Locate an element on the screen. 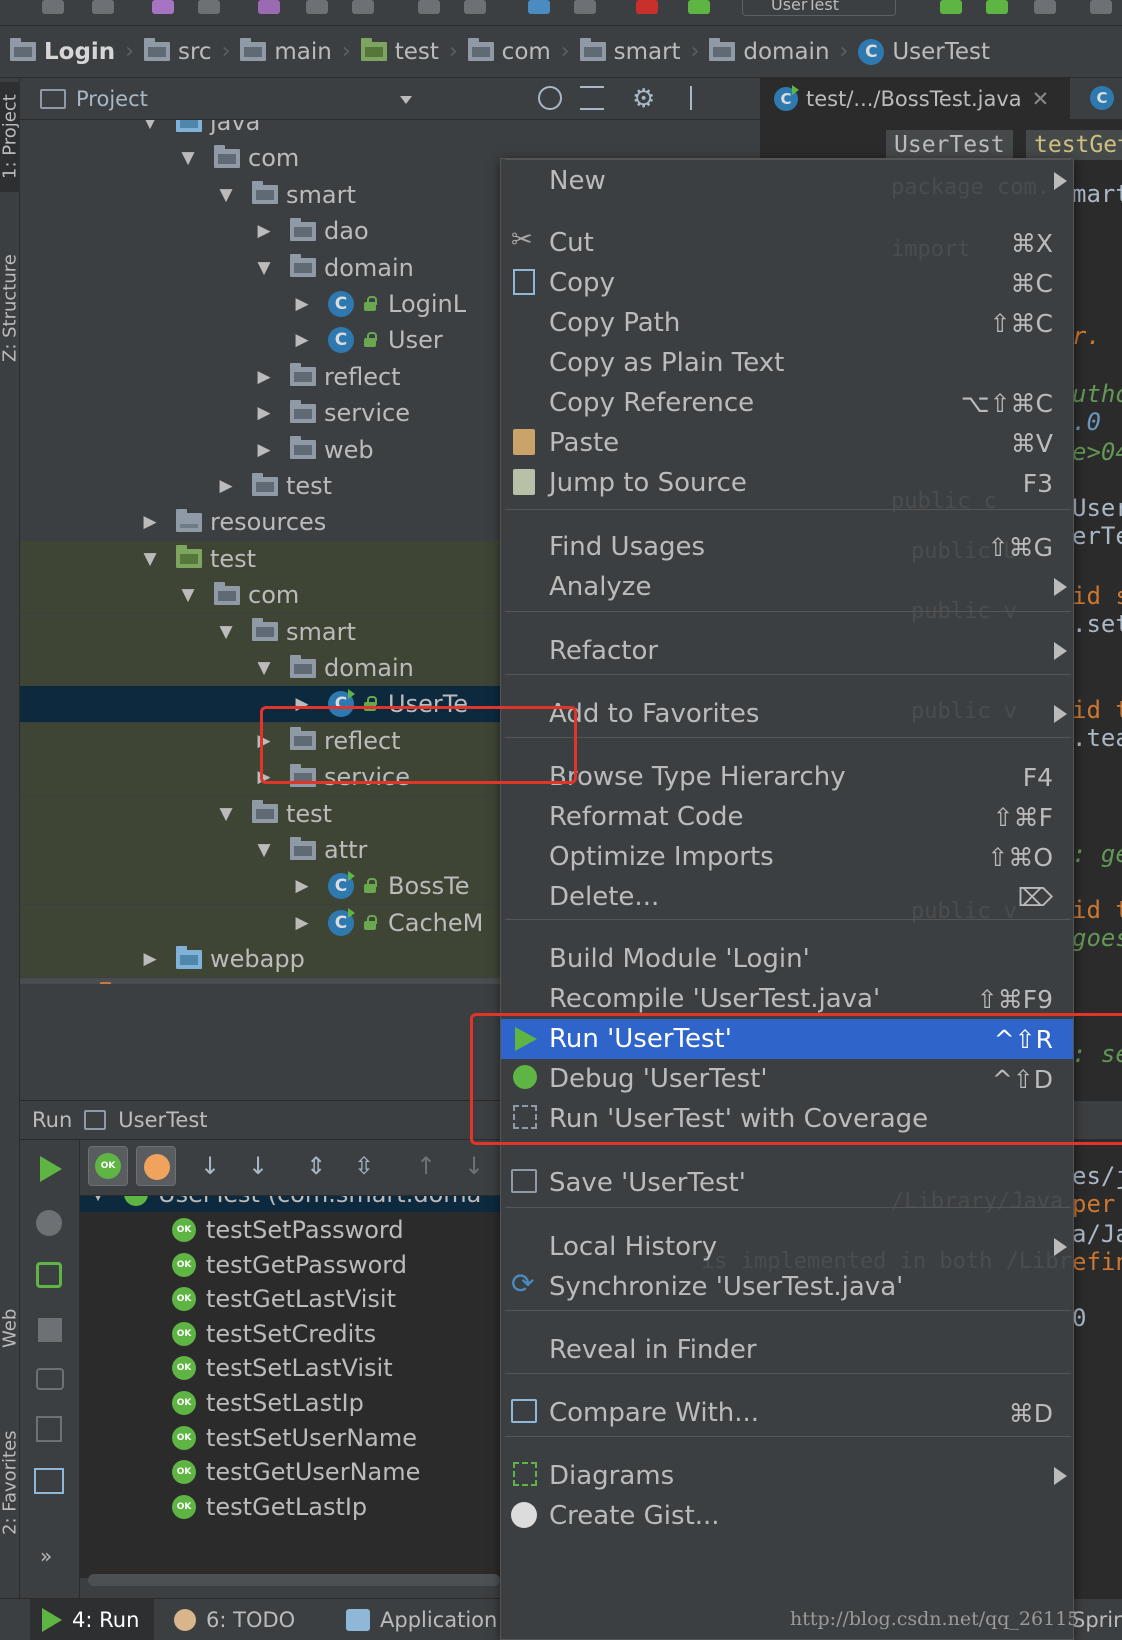  menu-item-browse-type-hierarchy: Browse Type Hierarchy F4 is located at coordinates (787, 777).